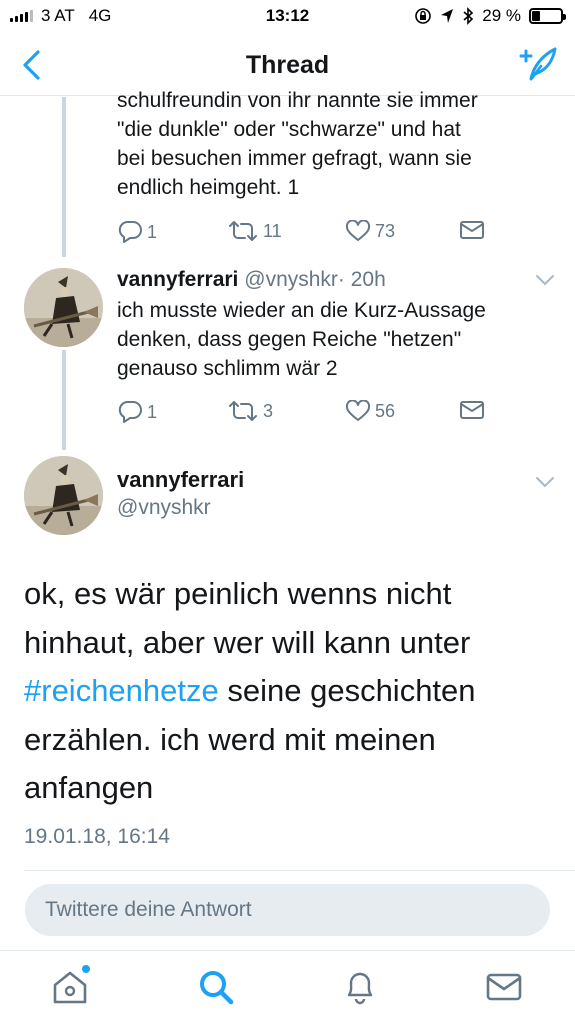  Describe the element at coordinates (287, 987) in the screenshot. I see `tab-bar` at that location.